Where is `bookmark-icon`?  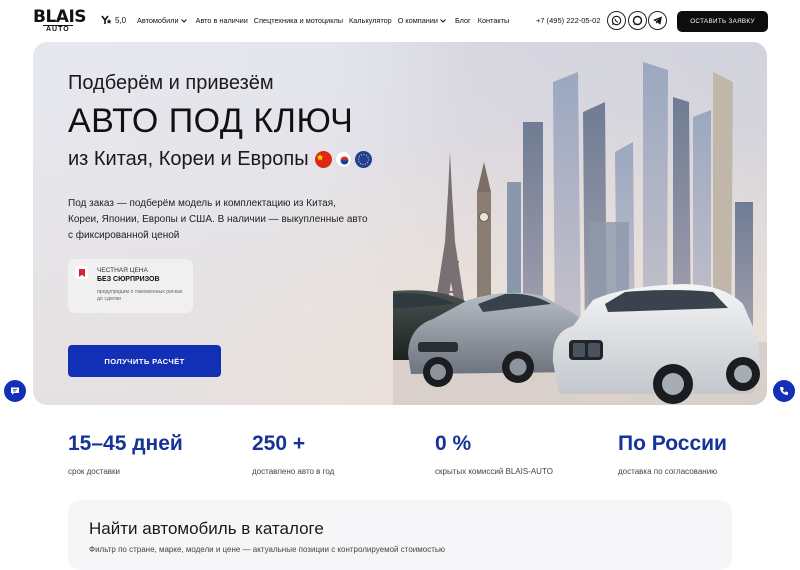 bookmark-icon is located at coordinates (81, 272).